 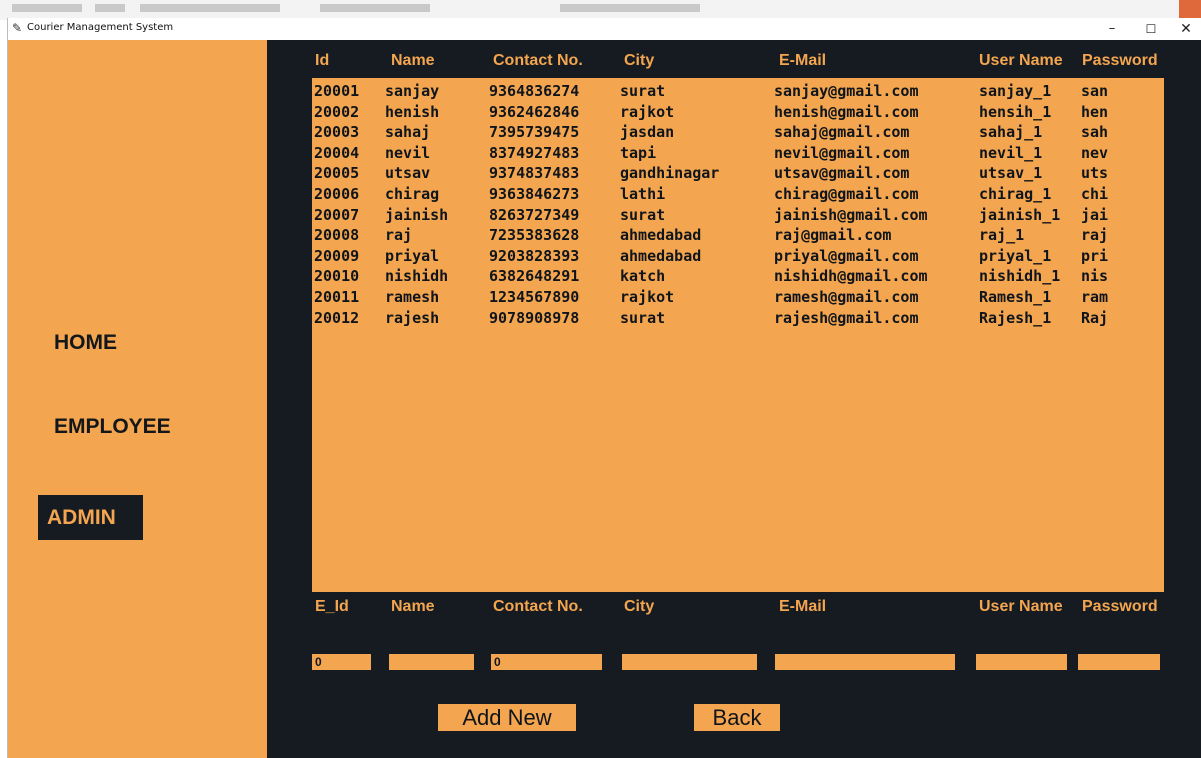 I want to click on contact-field: 0, so click(x=546, y=662).